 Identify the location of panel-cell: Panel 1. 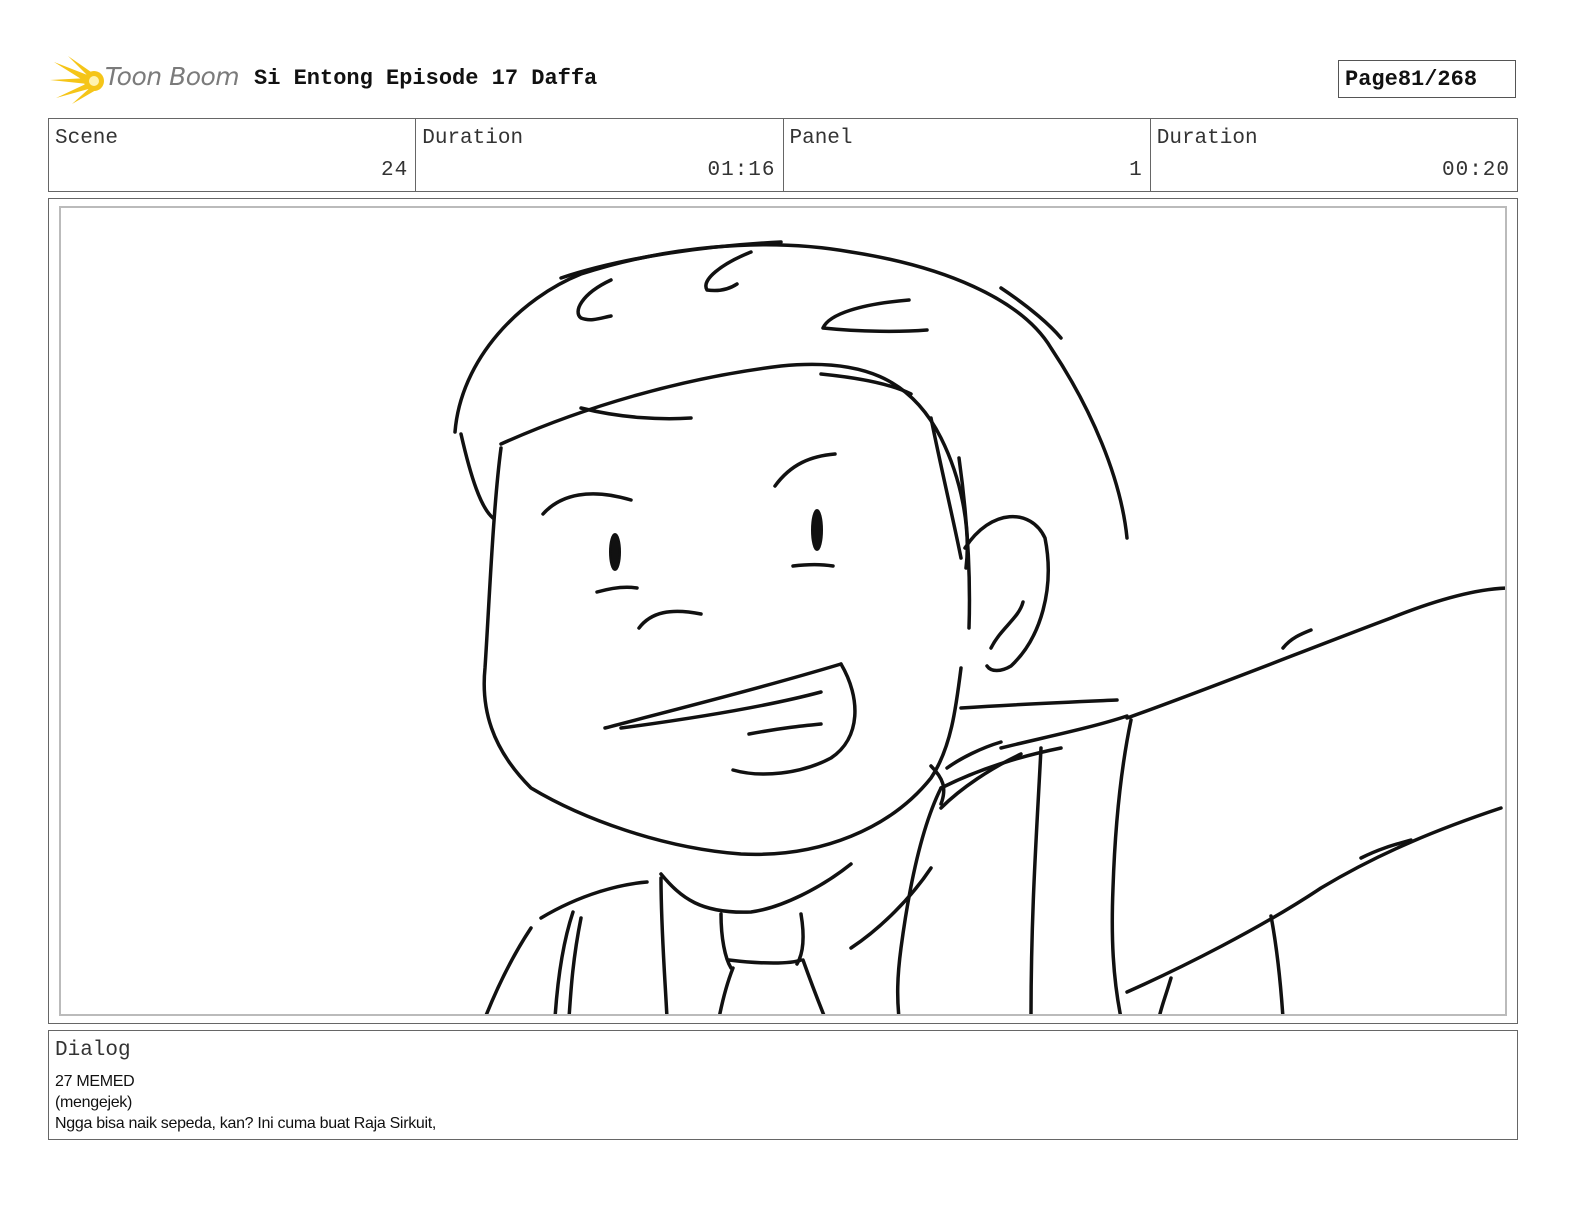
(967, 155).